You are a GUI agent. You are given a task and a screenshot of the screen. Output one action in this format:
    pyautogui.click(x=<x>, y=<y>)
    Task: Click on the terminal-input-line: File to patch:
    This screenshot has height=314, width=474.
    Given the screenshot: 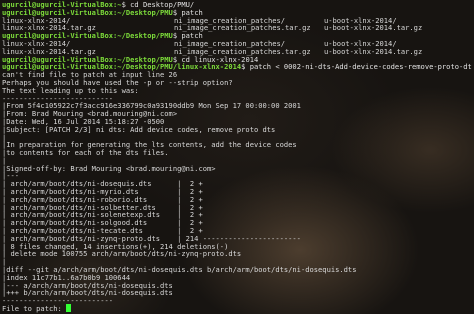 What is the action you would take?
    pyautogui.click(x=237, y=309)
    